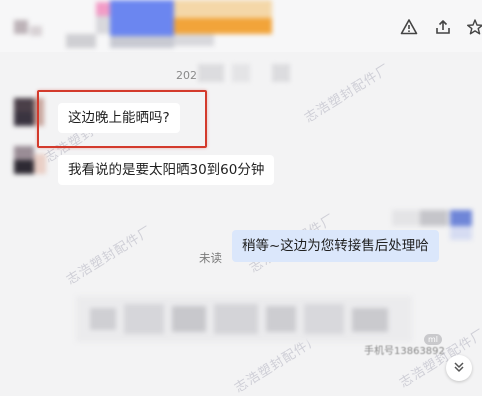 Image resolution: width=482 pixels, height=396 pixels. What do you see at coordinates (404, 351) in the screenshot?
I see `phone-note: 手机号13863892` at bounding box center [404, 351].